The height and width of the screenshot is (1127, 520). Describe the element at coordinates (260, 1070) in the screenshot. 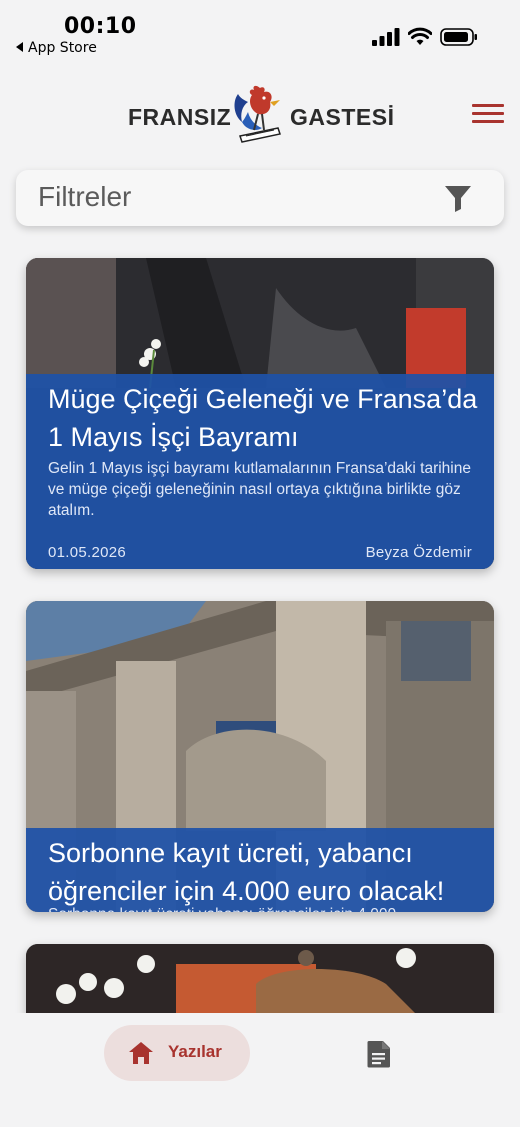

I see `bottom-navigation: Yazılar` at that location.